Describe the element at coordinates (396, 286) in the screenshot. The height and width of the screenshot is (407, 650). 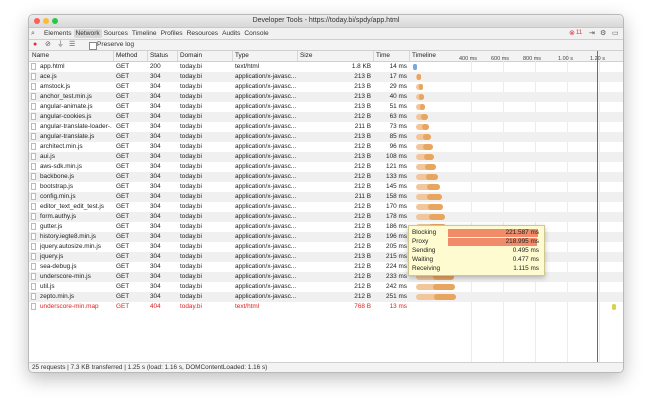
I see `request-time: 242 ms` at that location.